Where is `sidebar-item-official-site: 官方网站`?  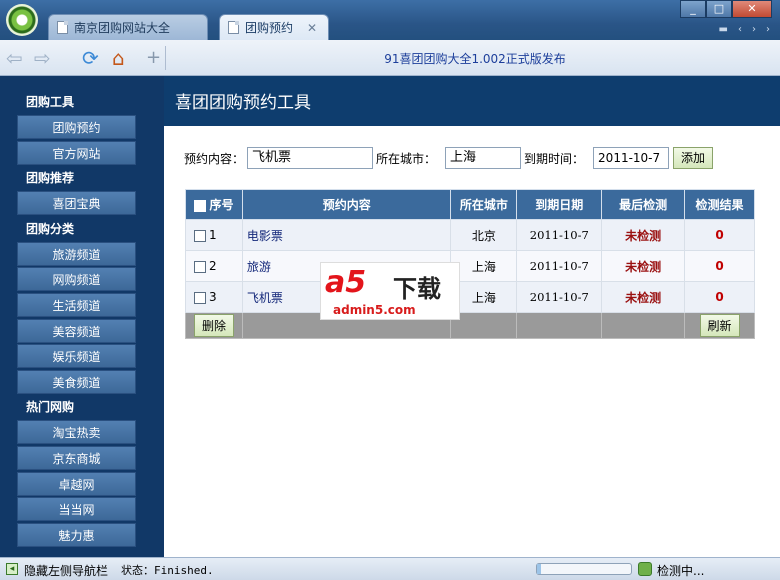
sidebar-item-official-site: 官方网站 is located at coordinates (76, 152).